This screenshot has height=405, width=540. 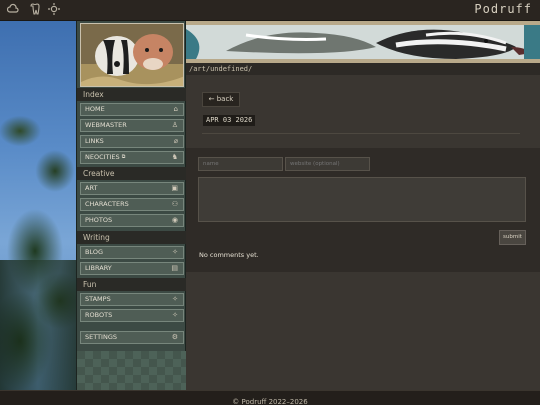 I want to click on badger-avatar, so click(x=132, y=55).